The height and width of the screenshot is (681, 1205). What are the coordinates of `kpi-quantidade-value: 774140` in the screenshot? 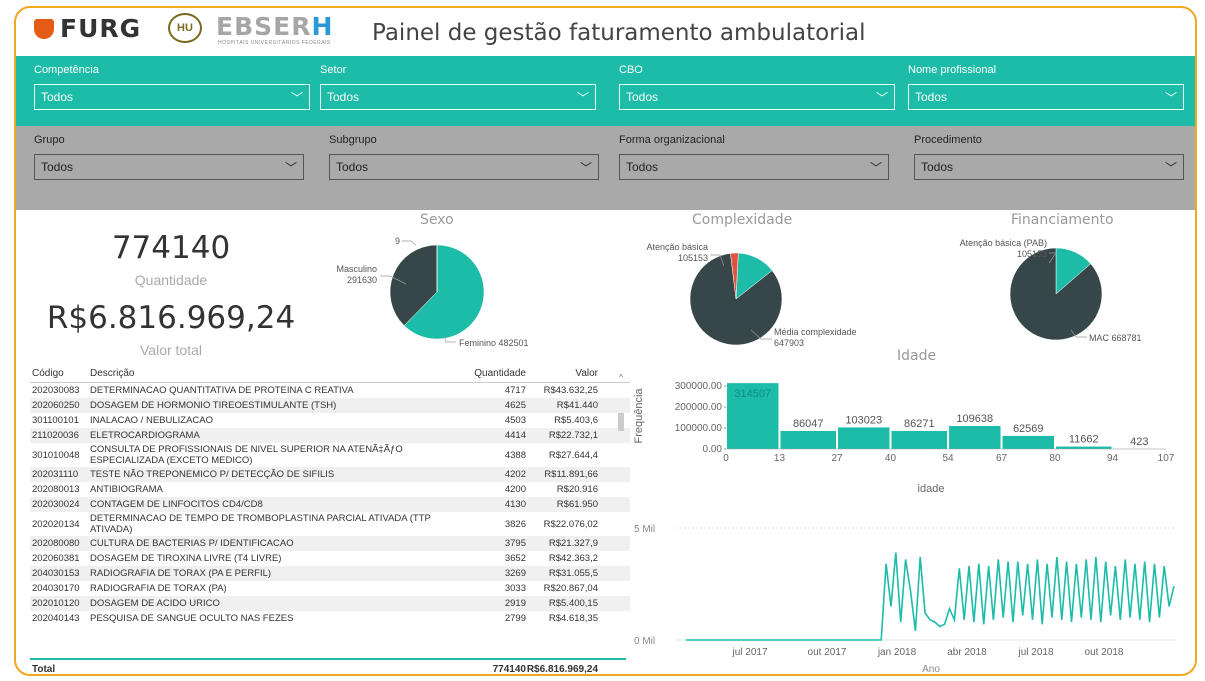 It's located at (171, 248).